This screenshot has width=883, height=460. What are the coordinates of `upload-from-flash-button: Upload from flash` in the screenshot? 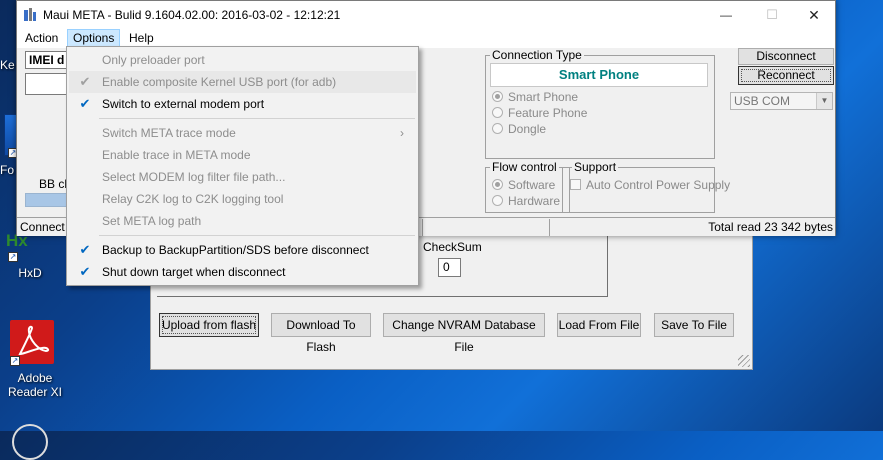 It's located at (209, 325).